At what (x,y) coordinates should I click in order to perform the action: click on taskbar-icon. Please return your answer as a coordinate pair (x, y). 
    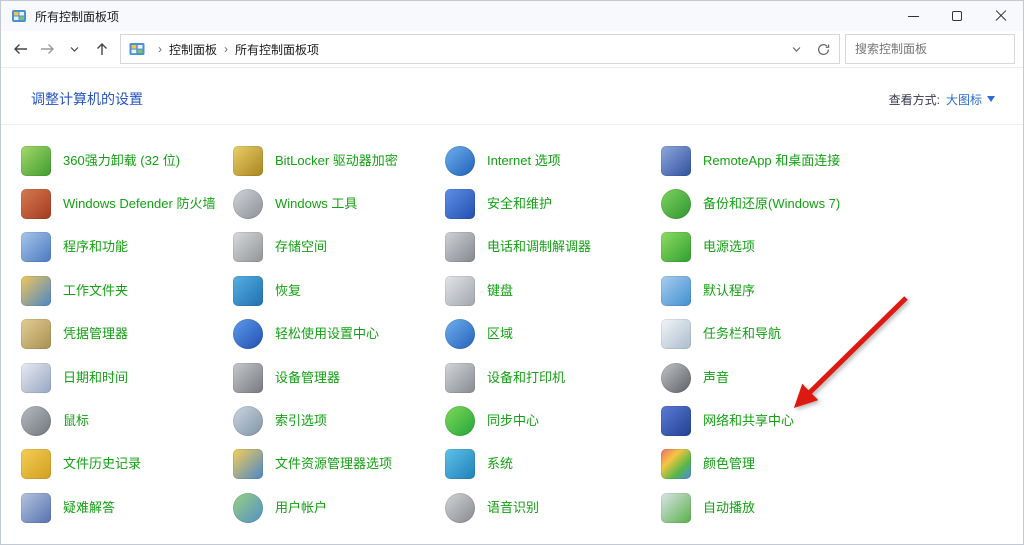
    Looking at the image, I should click on (676, 334).